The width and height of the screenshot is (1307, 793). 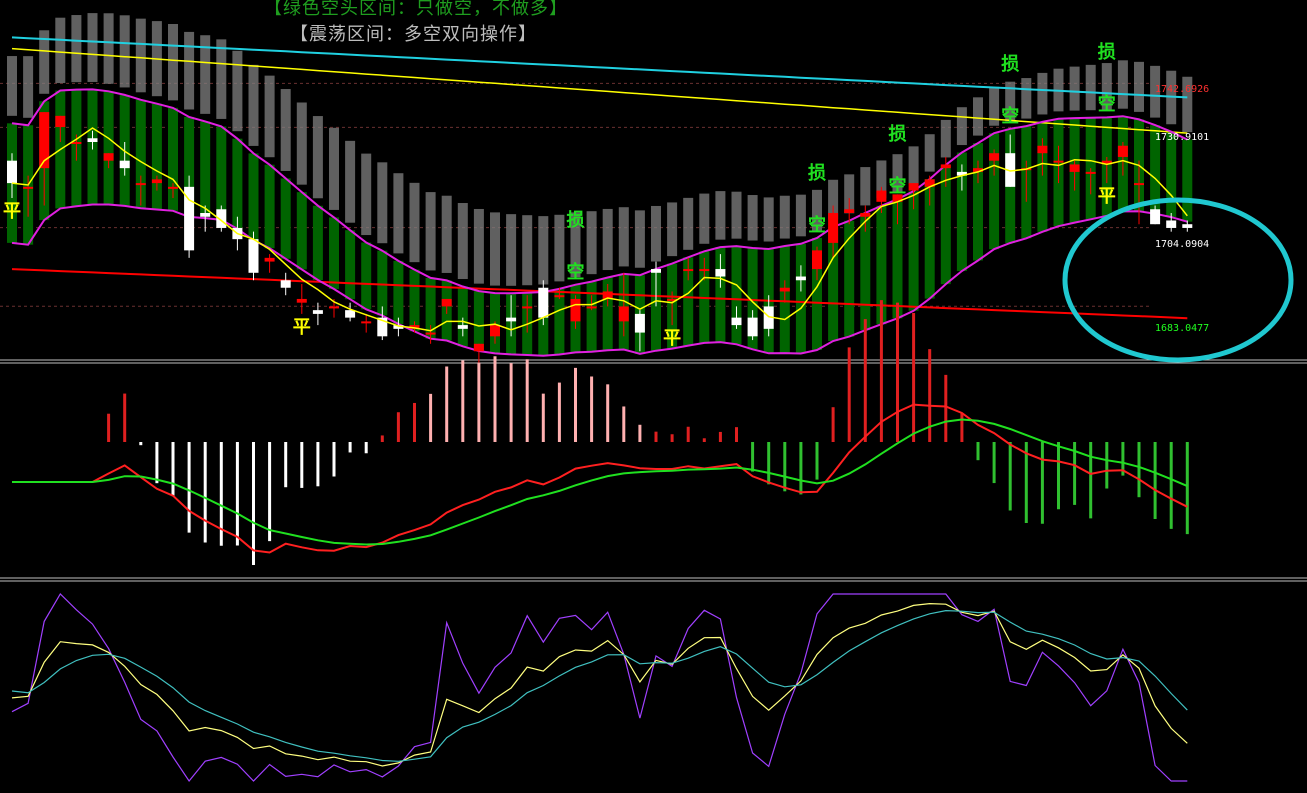 I want to click on header-note-range: 【震荡区间：多空双向操作】, so click(x=413, y=34).